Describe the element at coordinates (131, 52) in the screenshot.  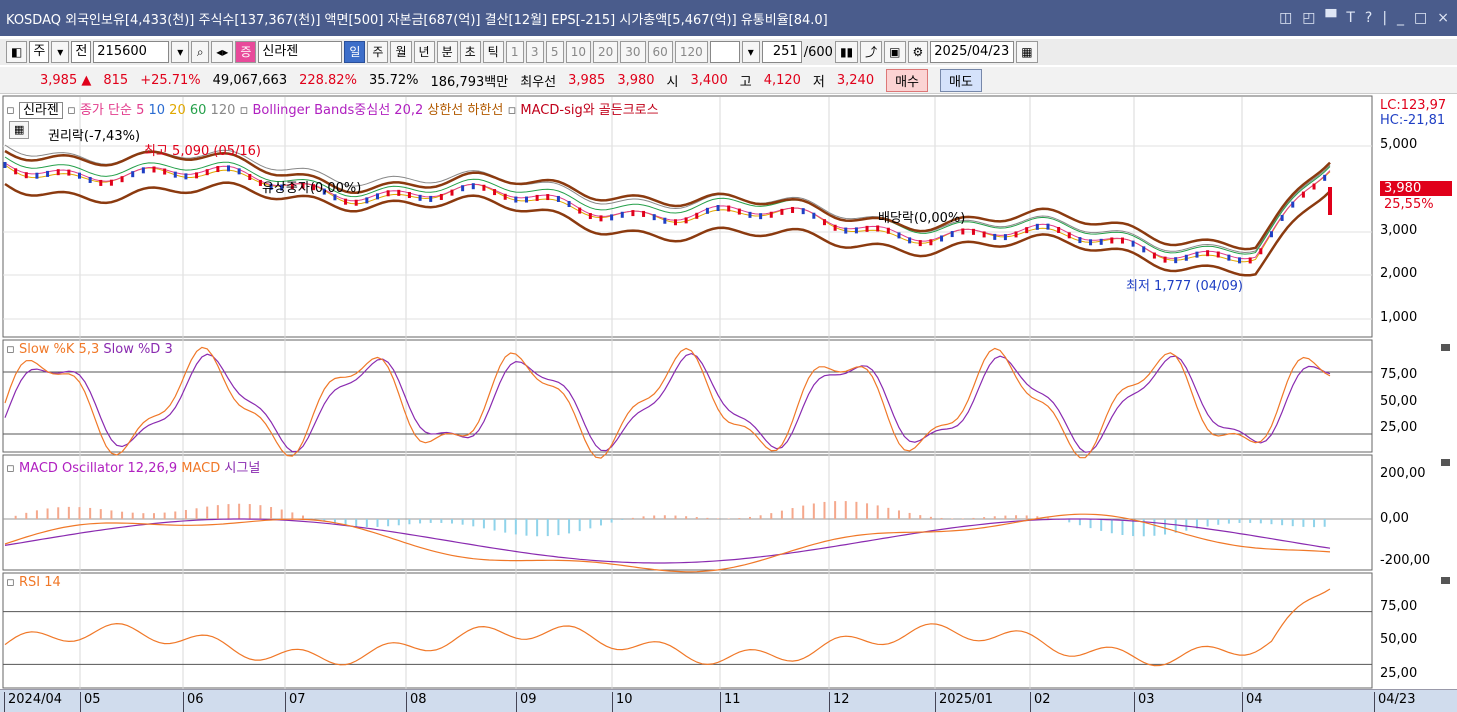
I see `item-code-input: 215600` at that location.